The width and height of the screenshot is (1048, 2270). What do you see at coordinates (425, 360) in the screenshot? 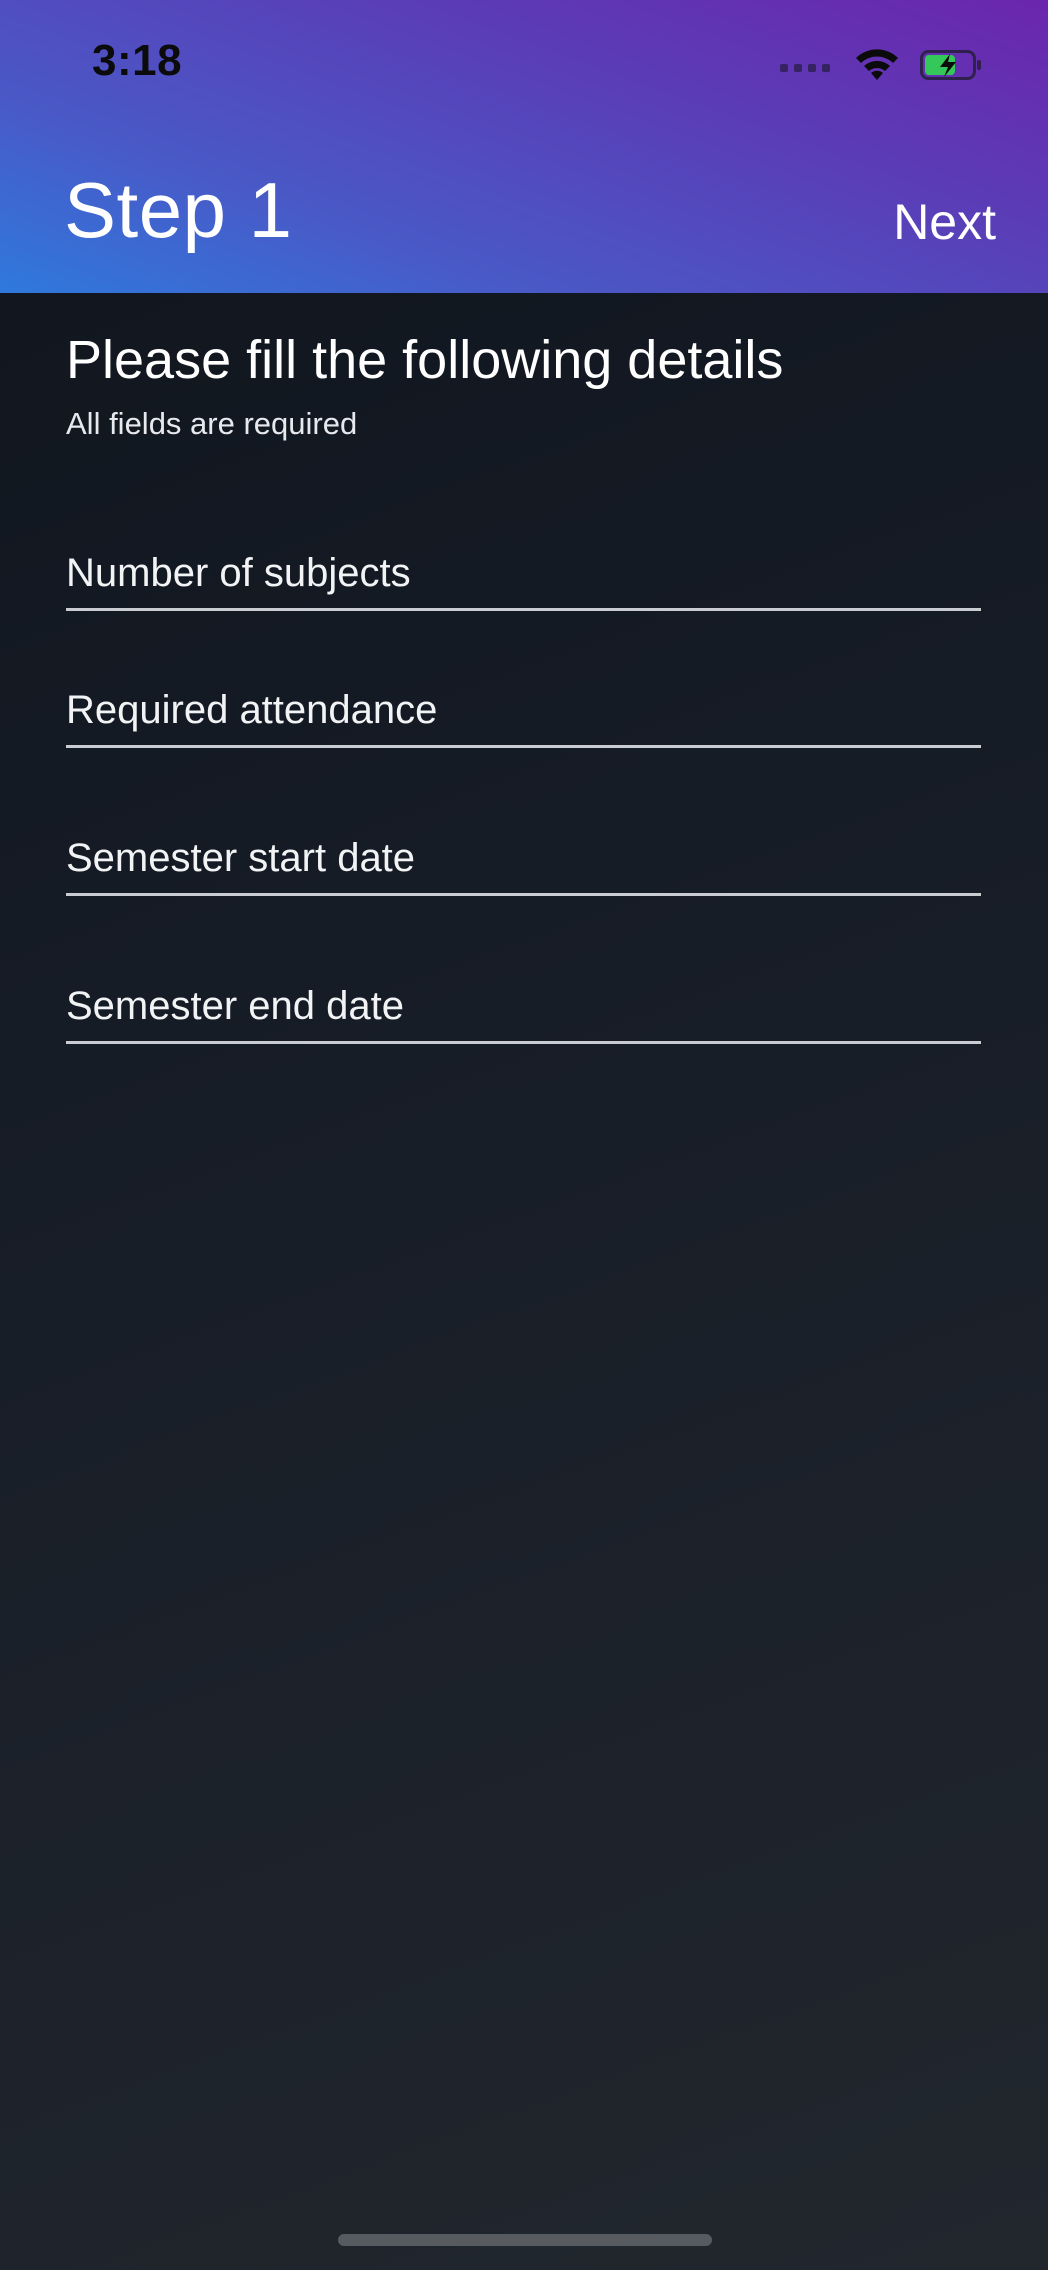
I see `form-heading: Please fill the following details` at bounding box center [425, 360].